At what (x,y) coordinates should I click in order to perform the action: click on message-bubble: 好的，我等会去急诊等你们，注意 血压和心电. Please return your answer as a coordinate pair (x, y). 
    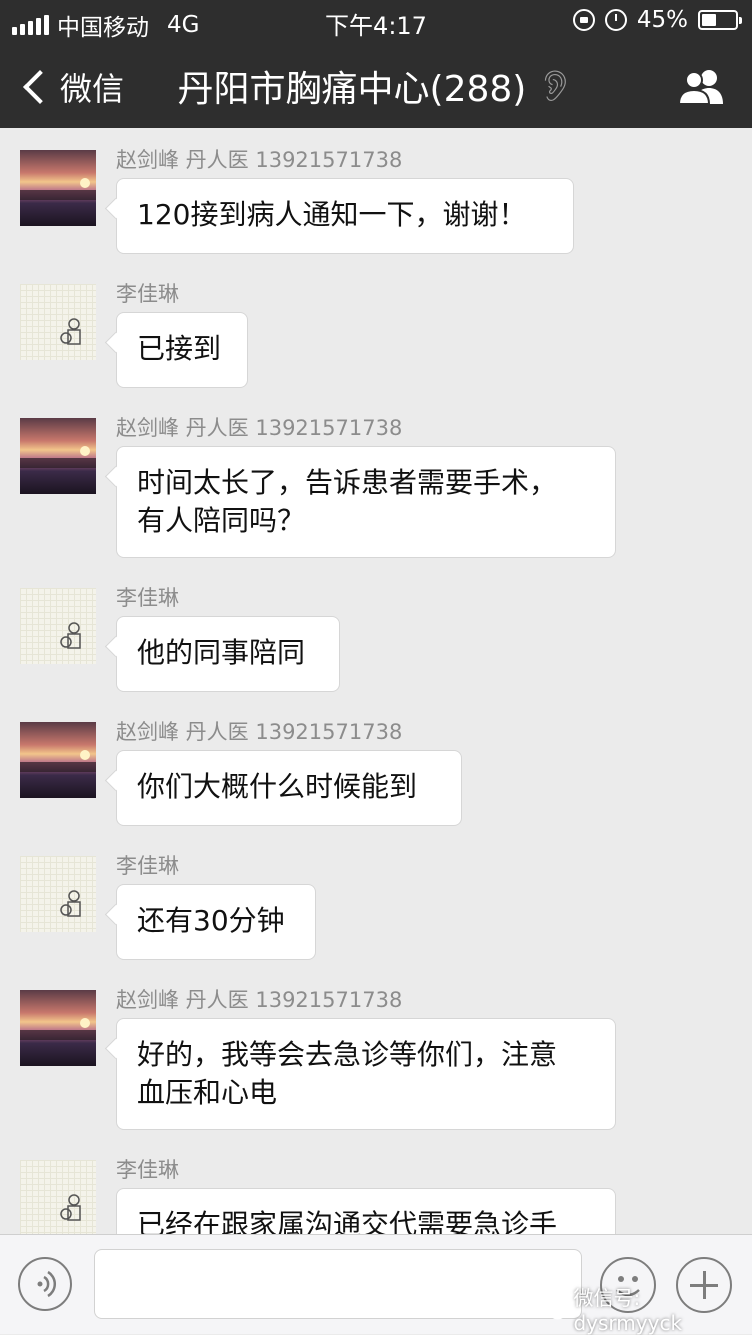
    Looking at the image, I should click on (366, 1074).